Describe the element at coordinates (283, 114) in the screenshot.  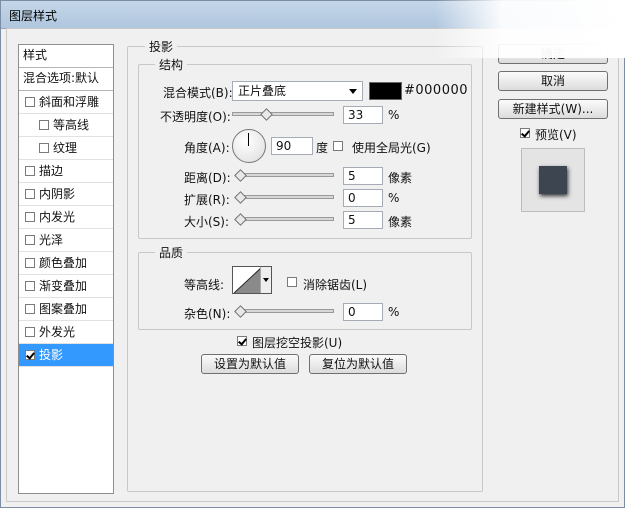
I see `opacity-slider-track` at that location.